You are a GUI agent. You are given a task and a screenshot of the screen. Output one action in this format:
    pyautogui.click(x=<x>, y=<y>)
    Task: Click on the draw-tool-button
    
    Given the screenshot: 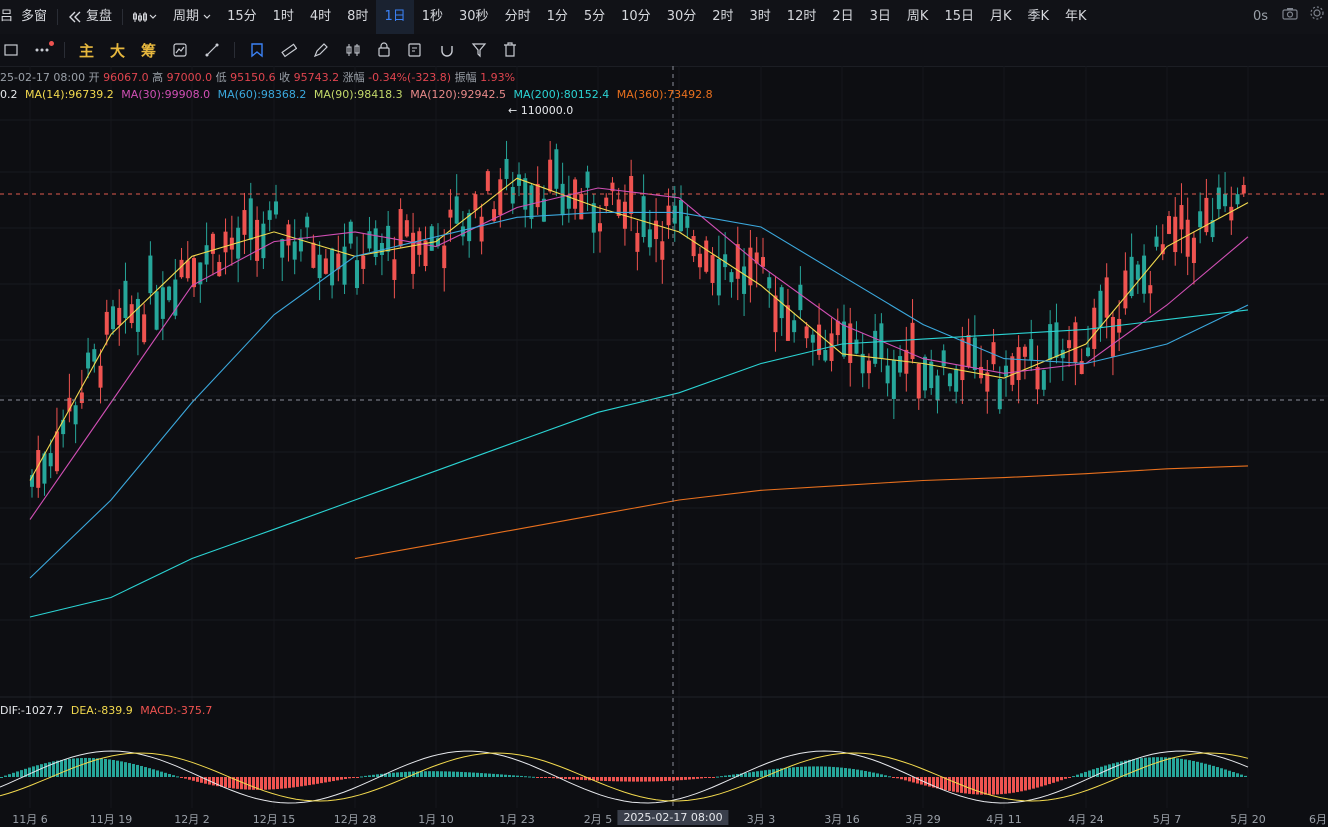 What is the action you would take?
    pyautogui.click(x=212, y=50)
    